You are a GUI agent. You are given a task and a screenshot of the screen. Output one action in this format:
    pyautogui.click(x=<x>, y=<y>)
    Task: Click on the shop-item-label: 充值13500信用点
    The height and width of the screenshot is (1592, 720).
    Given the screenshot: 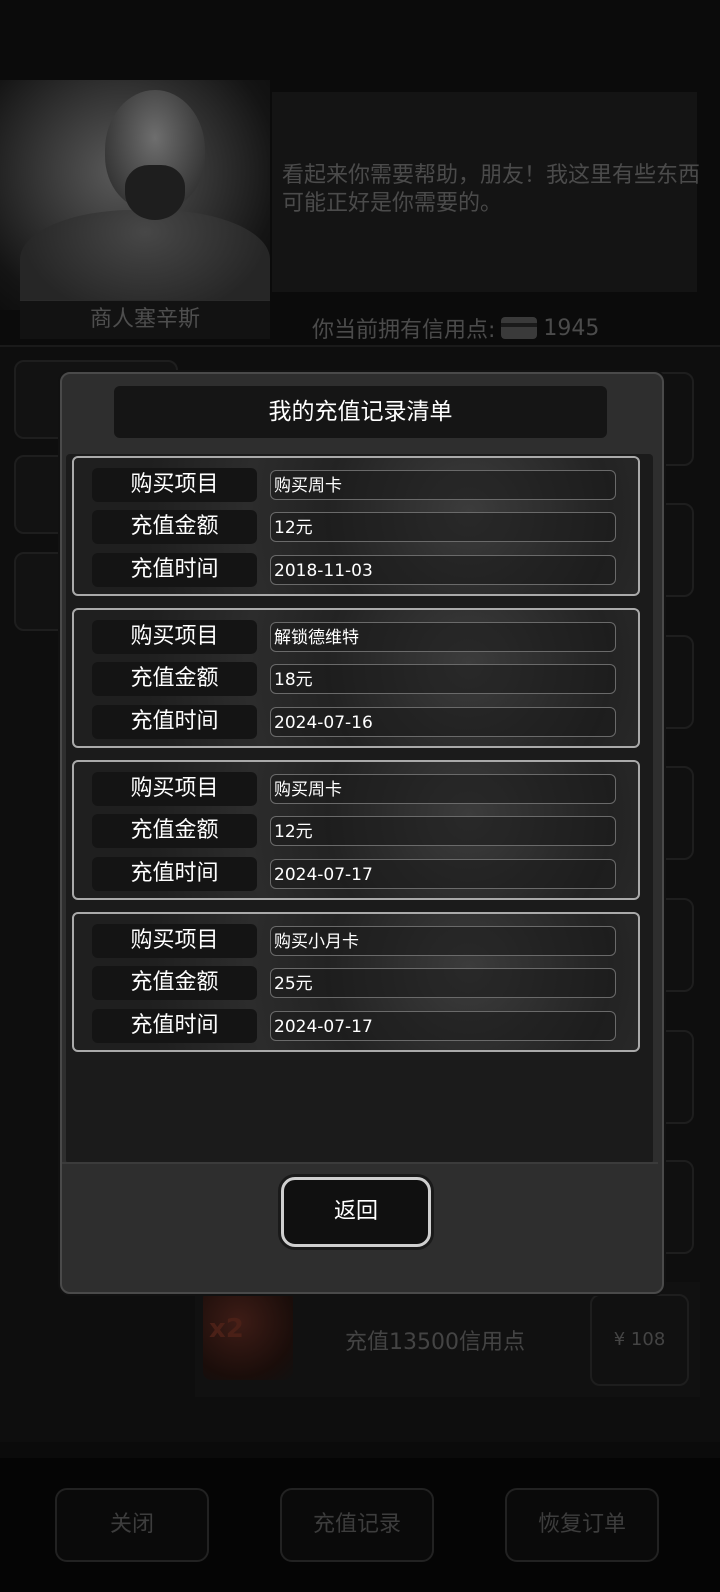 What is the action you would take?
    pyautogui.click(x=435, y=1342)
    